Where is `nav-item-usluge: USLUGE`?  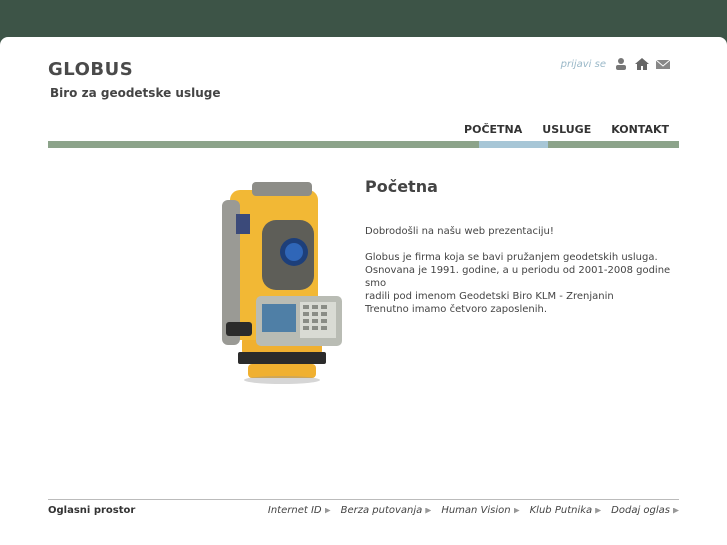
nav-item-usluge: USLUGE is located at coordinates (566, 132).